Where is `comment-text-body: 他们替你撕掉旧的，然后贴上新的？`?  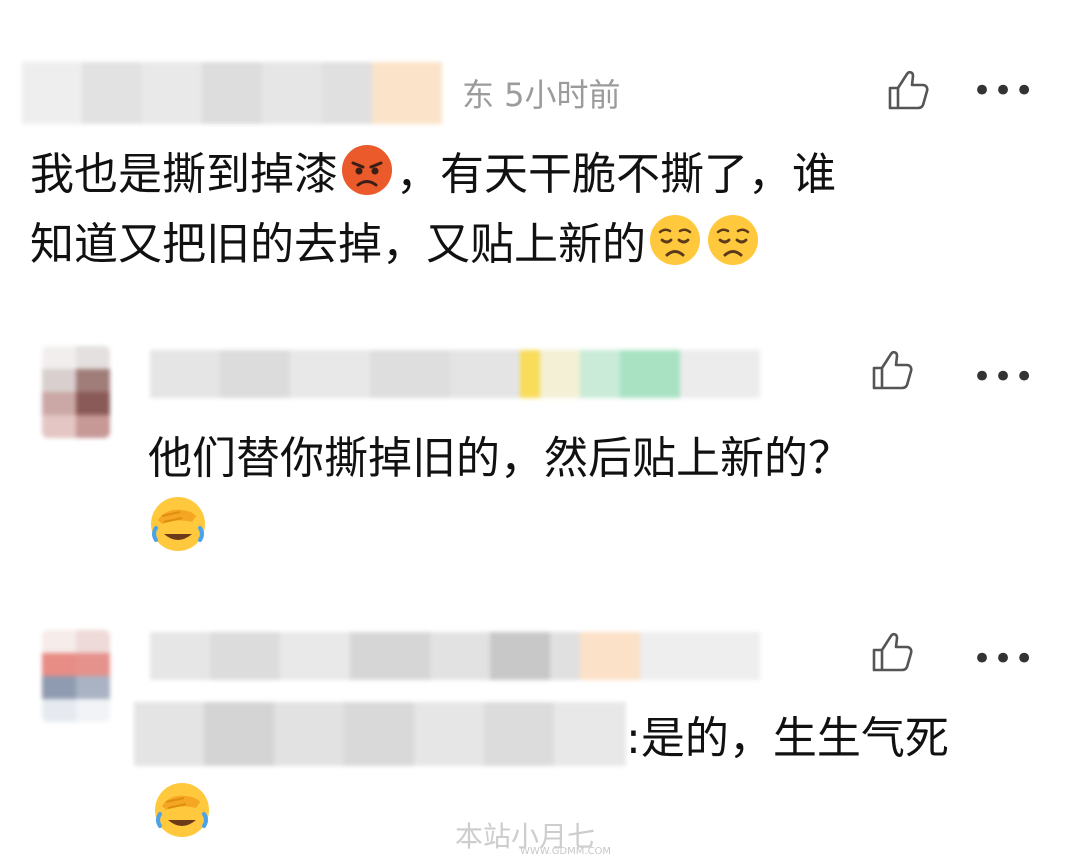
comment-text-body: 他们替你撕掉旧的，然后贴上新的？ is located at coordinates (500, 458).